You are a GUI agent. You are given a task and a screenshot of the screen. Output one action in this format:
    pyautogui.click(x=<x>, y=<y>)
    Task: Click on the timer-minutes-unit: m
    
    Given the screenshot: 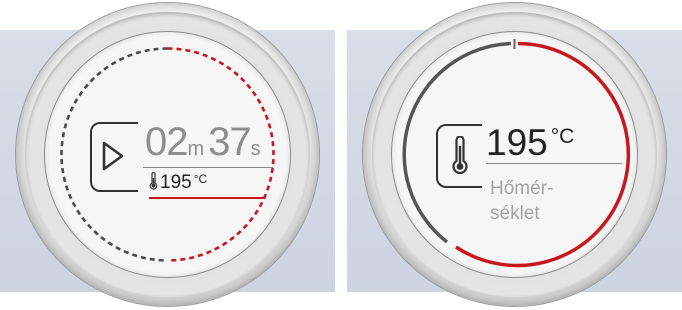 What is the action you would take?
    pyautogui.click(x=196, y=149)
    